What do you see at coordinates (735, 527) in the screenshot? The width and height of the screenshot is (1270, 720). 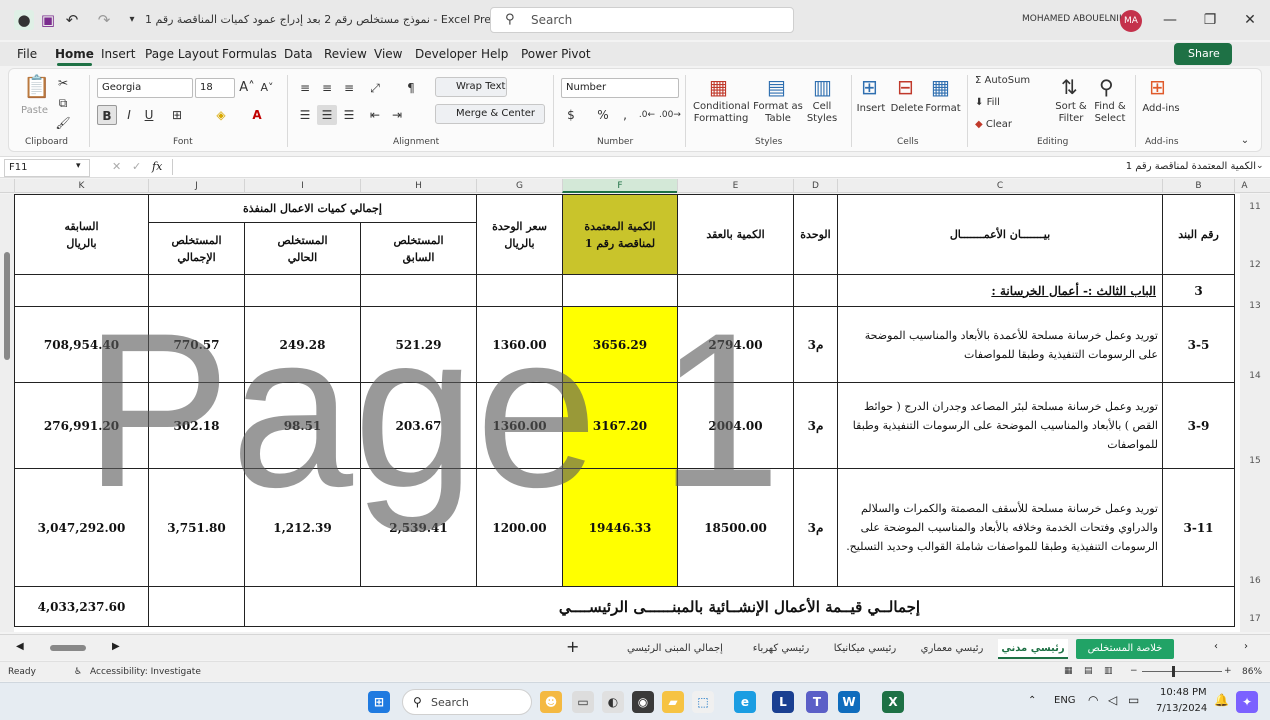 I see `contract-qty-cell: 18500.00` at bounding box center [735, 527].